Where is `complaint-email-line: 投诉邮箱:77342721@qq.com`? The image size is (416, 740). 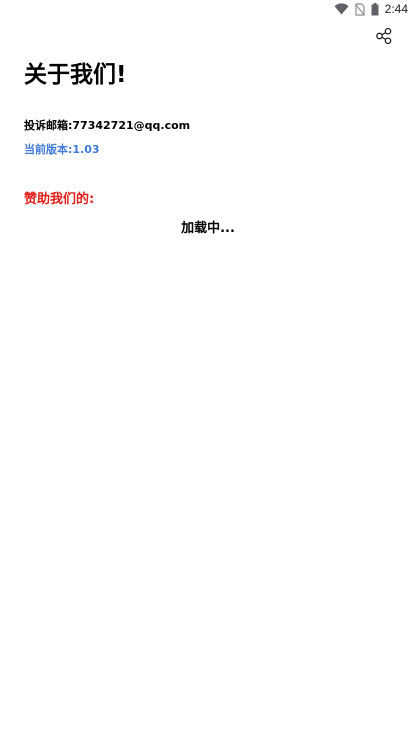 complaint-email-line: 投诉邮箱:77342721@qq.com is located at coordinates (107, 126).